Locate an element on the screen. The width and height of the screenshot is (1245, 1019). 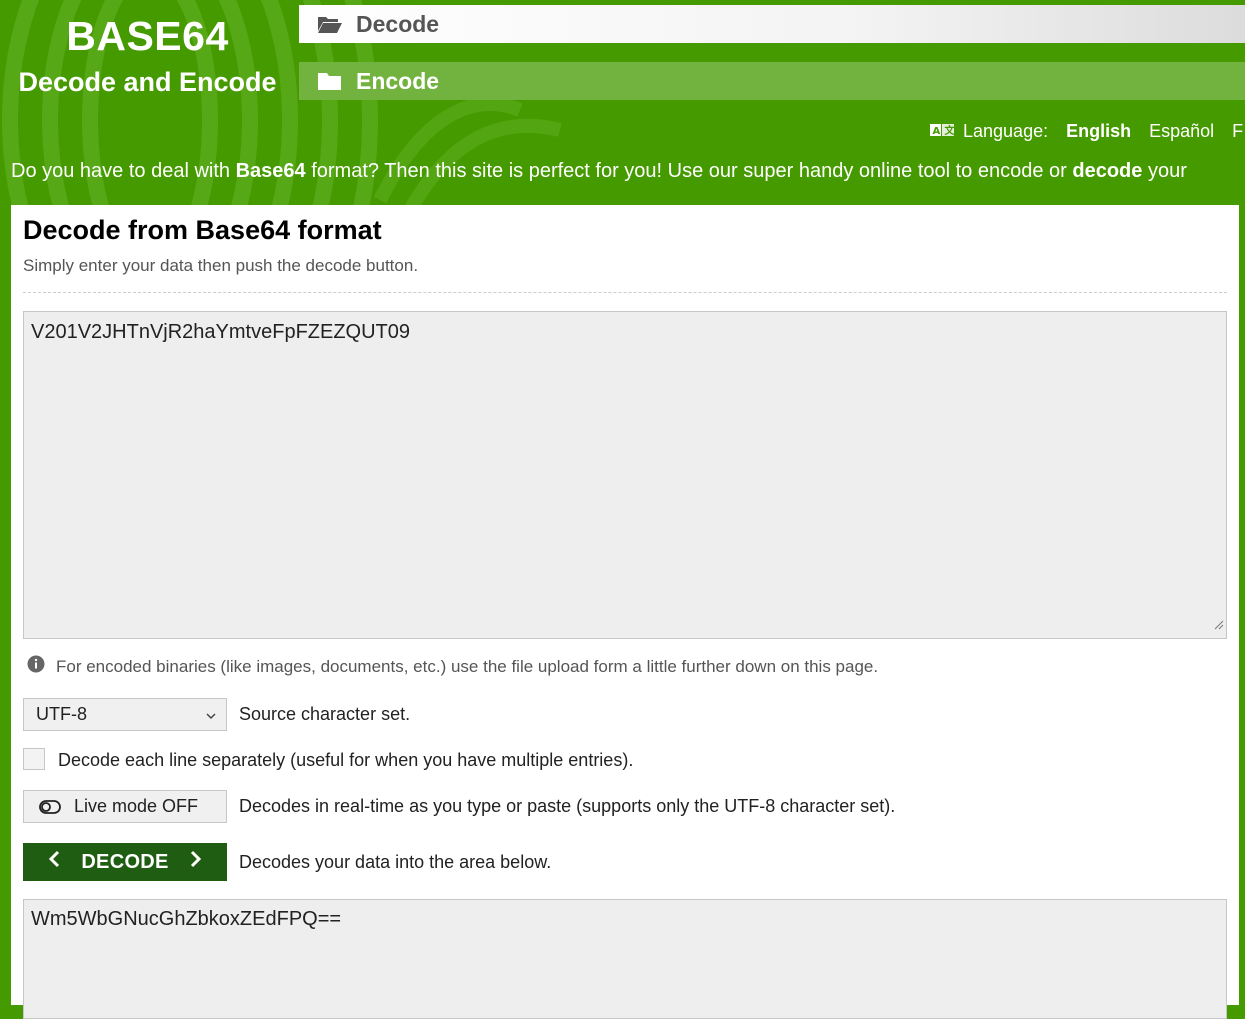
live-mode-label: Live mode OFF is located at coordinates (136, 806).